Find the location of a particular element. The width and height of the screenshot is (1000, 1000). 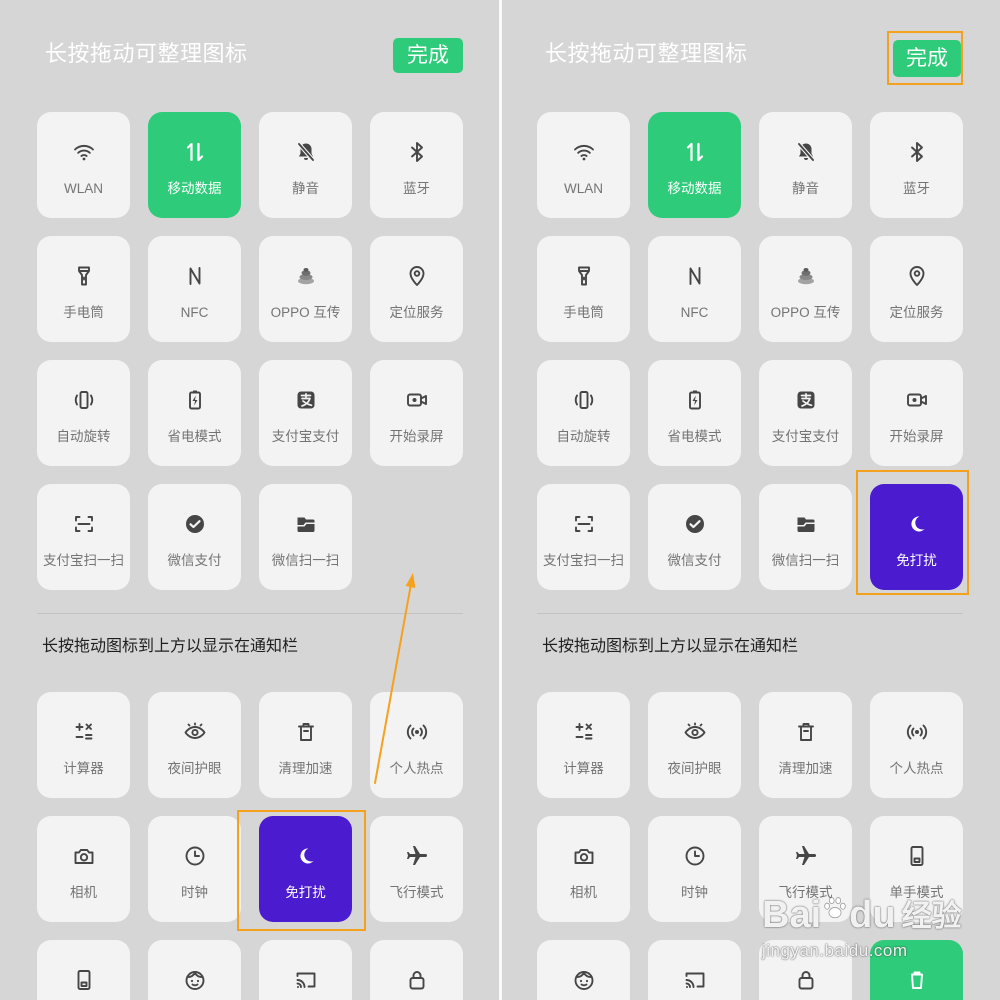

tile-airplane: 飞行模式 is located at coordinates (416, 869).